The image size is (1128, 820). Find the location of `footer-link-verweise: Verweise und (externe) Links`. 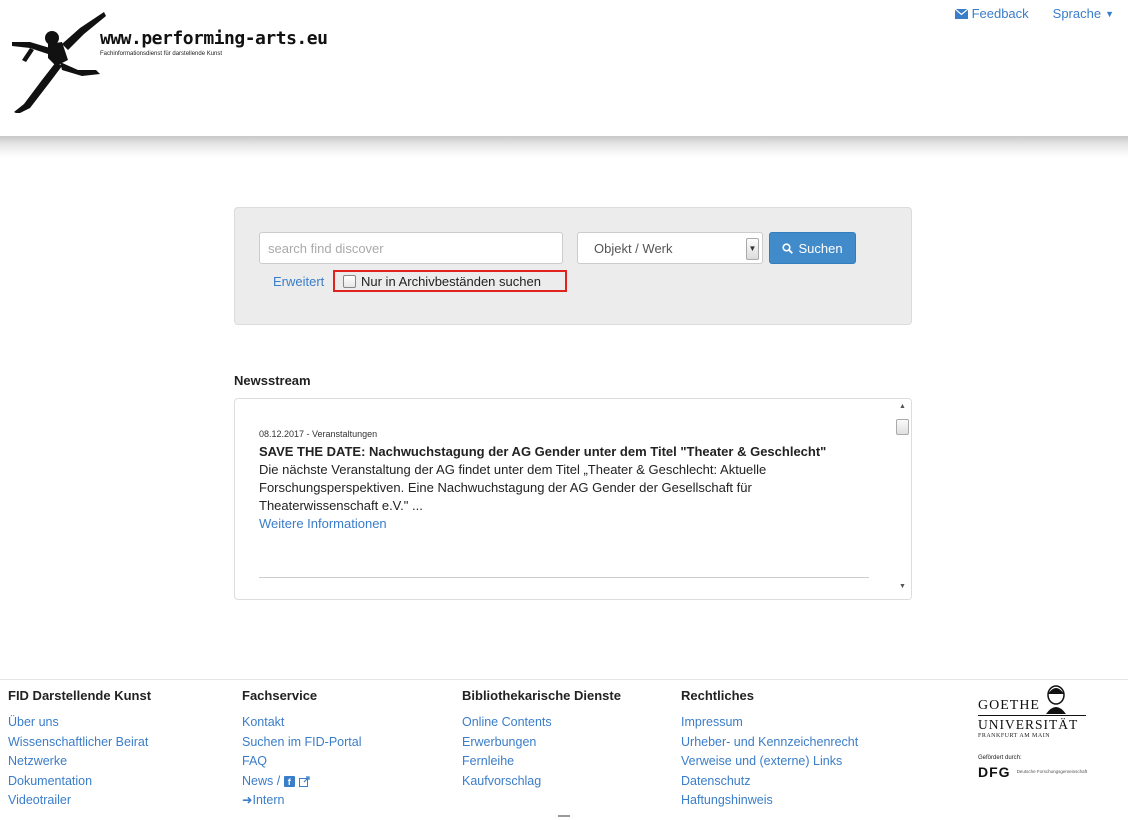

footer-link-verweise: Verweise und (externe) Links is located at coordinates (769, 762).